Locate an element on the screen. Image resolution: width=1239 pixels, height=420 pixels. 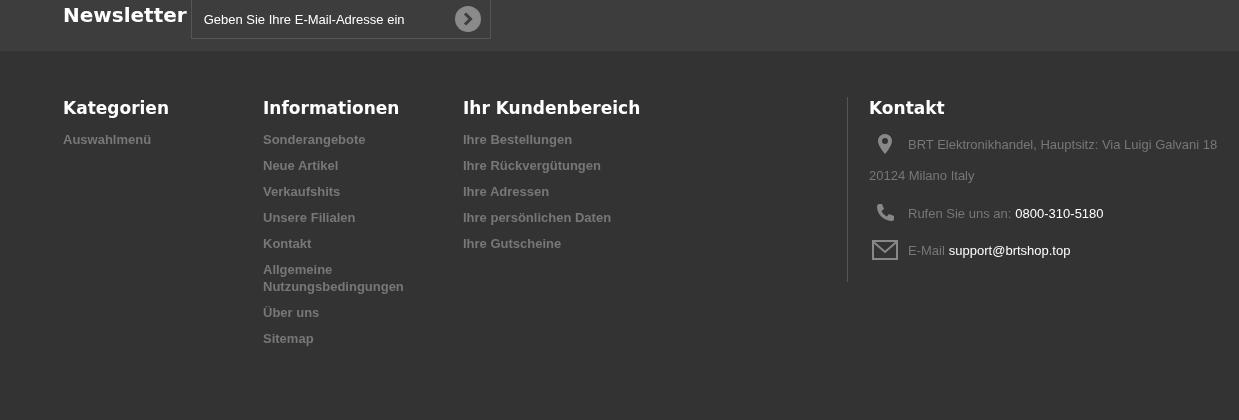
footer-link: Allgemeine Nutzungsbedingungen is located at coordinates (348, 278).